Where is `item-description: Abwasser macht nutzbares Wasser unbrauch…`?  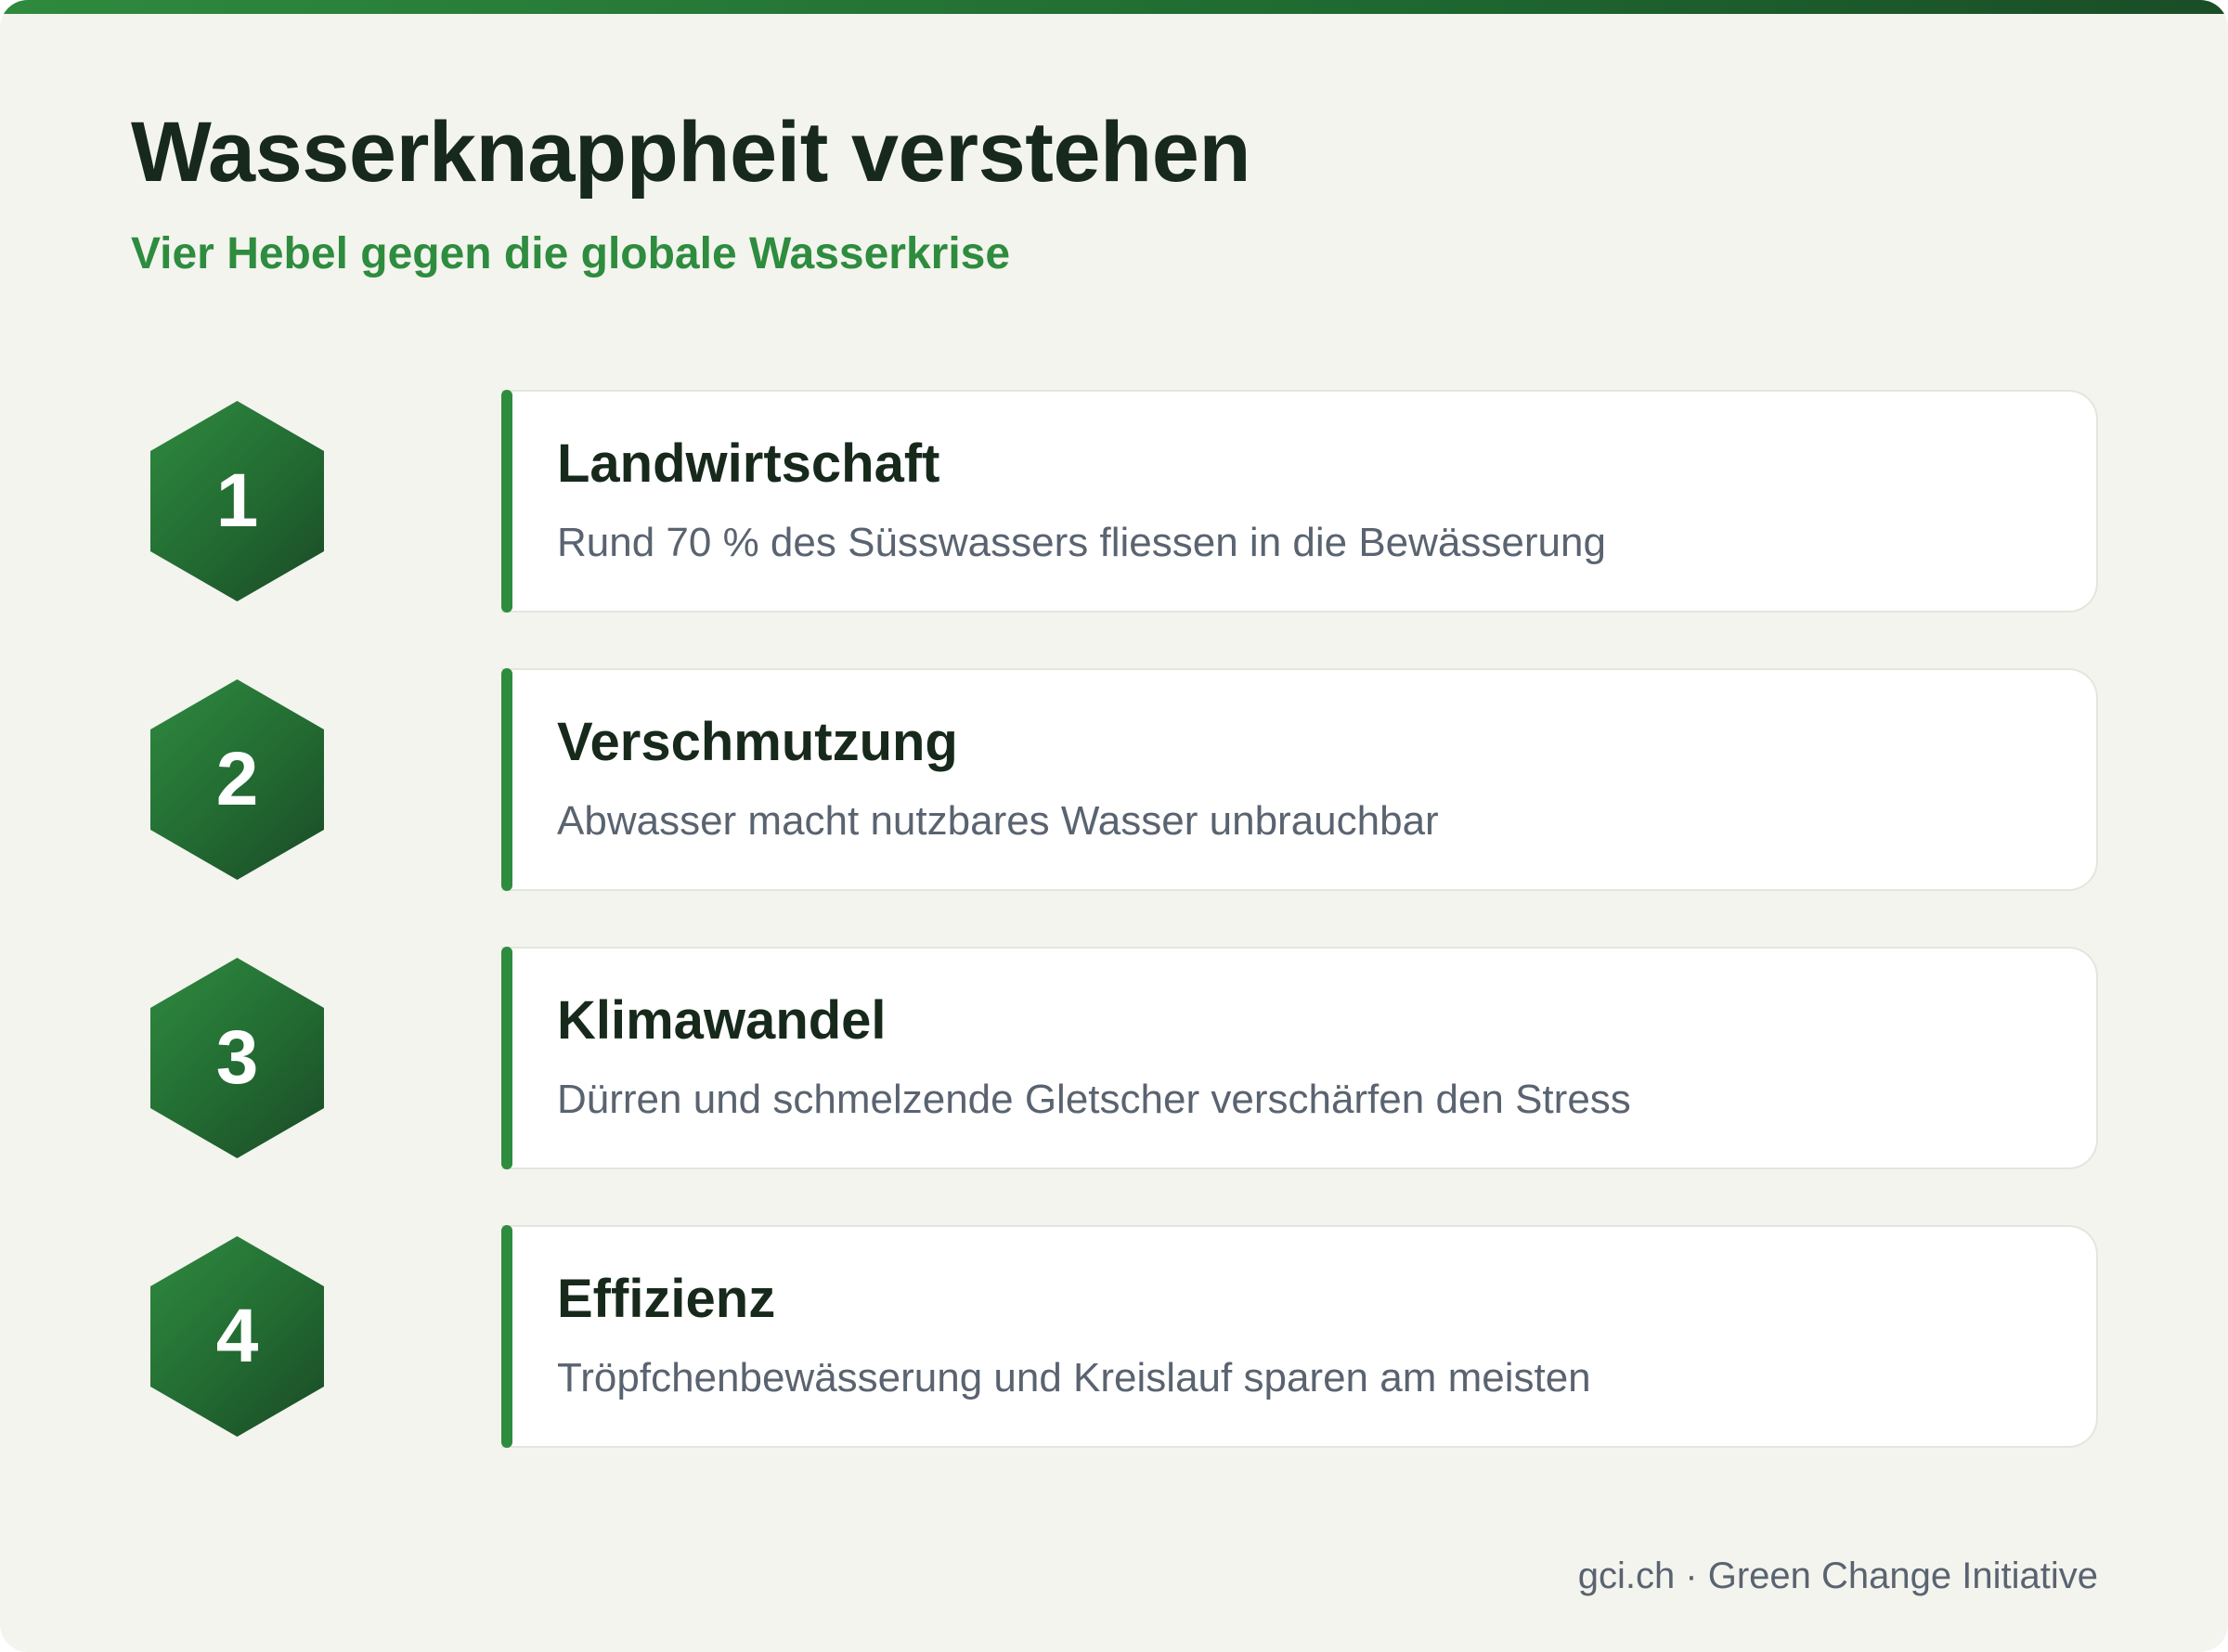 item-description: Abwasser macht nutzbares Wasser unbrauch… is located at coordinates (998, 821).